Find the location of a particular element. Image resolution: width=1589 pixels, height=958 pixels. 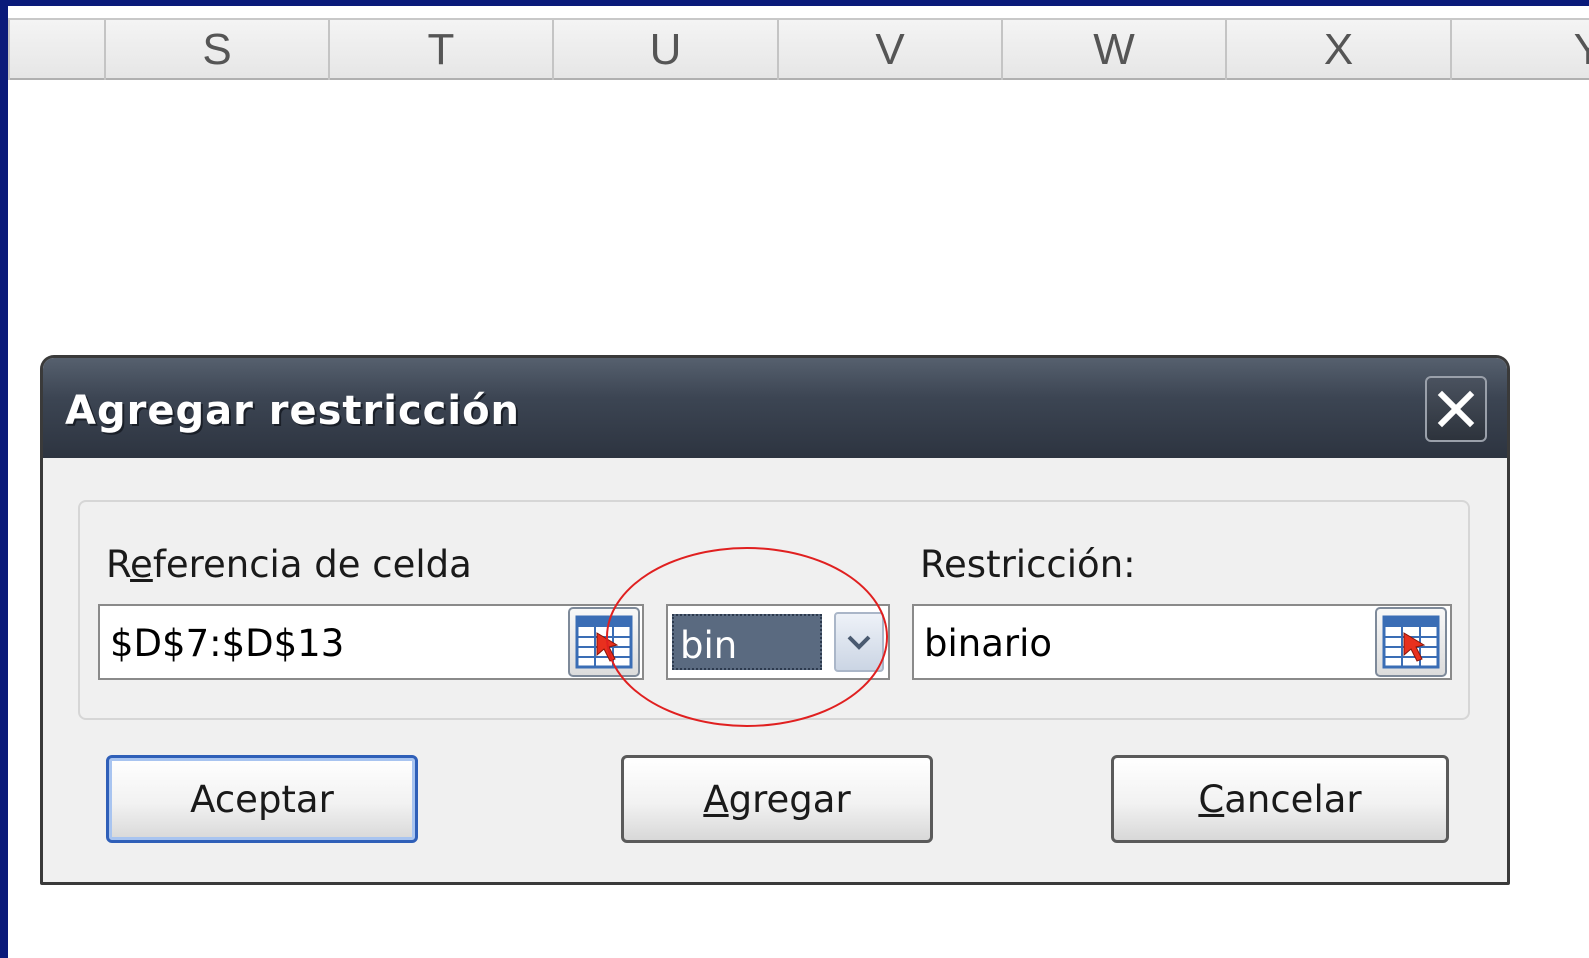

column-header-partial is located at coordinates (56, 50).